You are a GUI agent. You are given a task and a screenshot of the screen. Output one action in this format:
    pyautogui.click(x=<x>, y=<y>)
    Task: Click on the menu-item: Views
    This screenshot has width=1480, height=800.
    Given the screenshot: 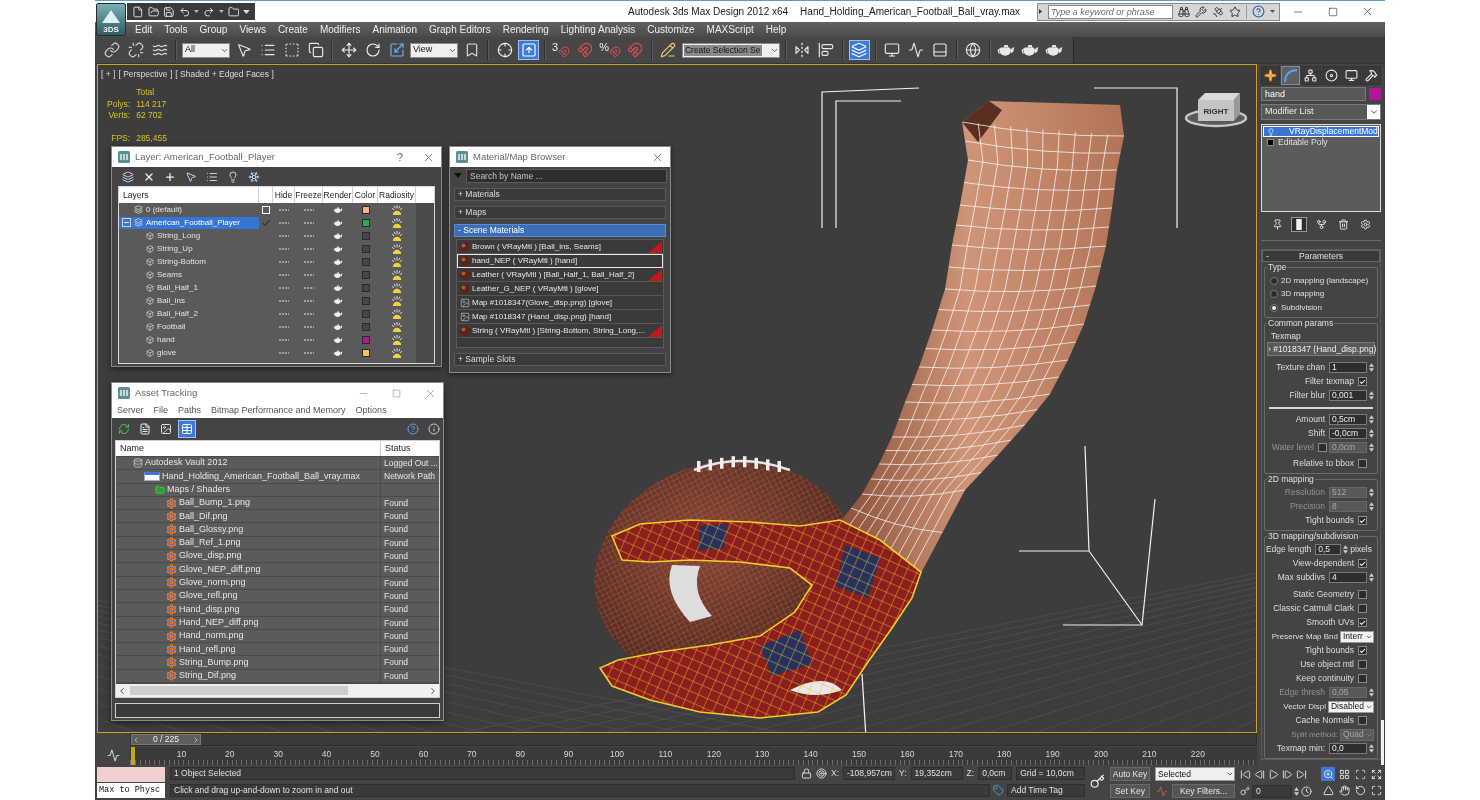 What is the action you would take?
    pyautogui.click(x=252, y=29)
    